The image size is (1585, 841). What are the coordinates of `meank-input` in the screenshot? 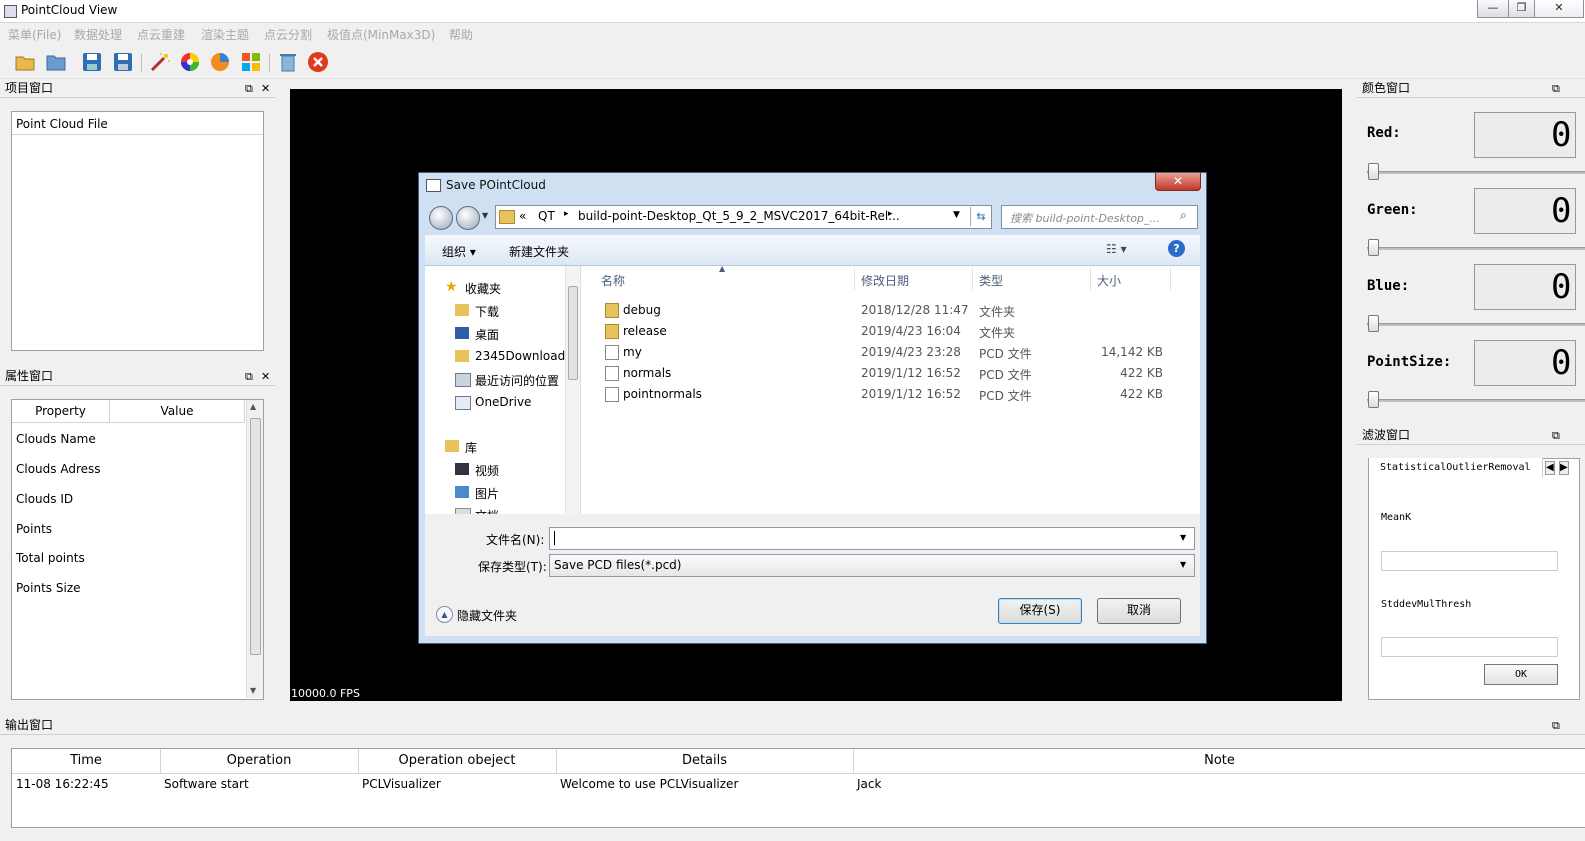 It's located at (1469, 561).